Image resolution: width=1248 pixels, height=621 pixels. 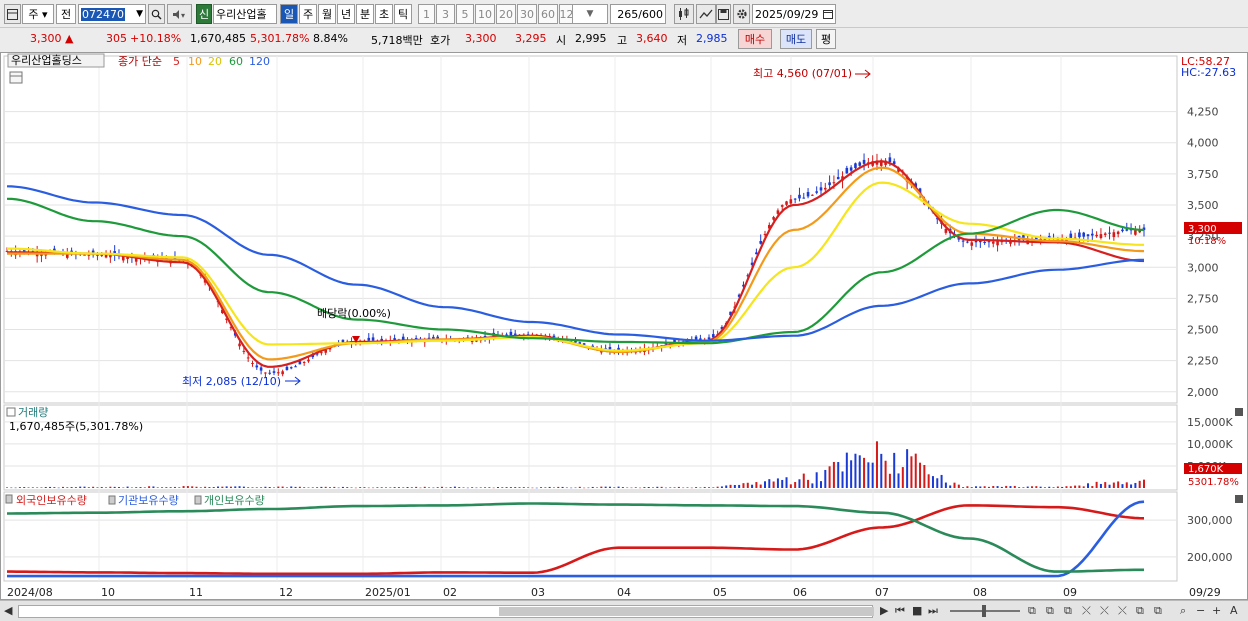 What do you see at coordinates (33, 412) in the screenshot?
I see `volume-title: 거래량` at bounding box center [33, 412].